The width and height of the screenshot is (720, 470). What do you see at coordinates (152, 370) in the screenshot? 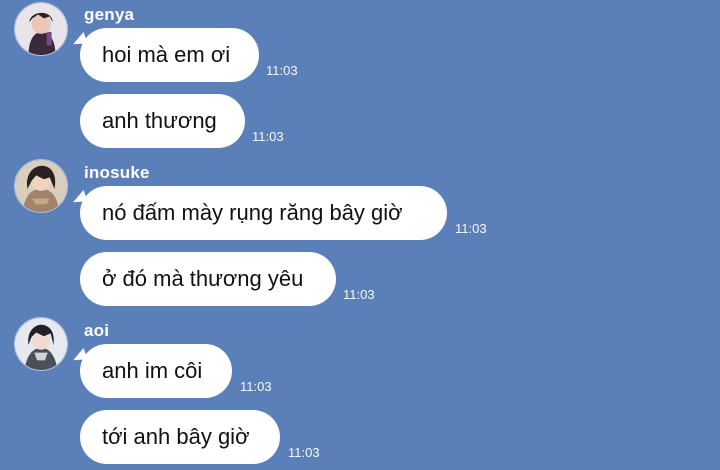
I see `message-text: anh im côi` at bounding box center [152, 370].